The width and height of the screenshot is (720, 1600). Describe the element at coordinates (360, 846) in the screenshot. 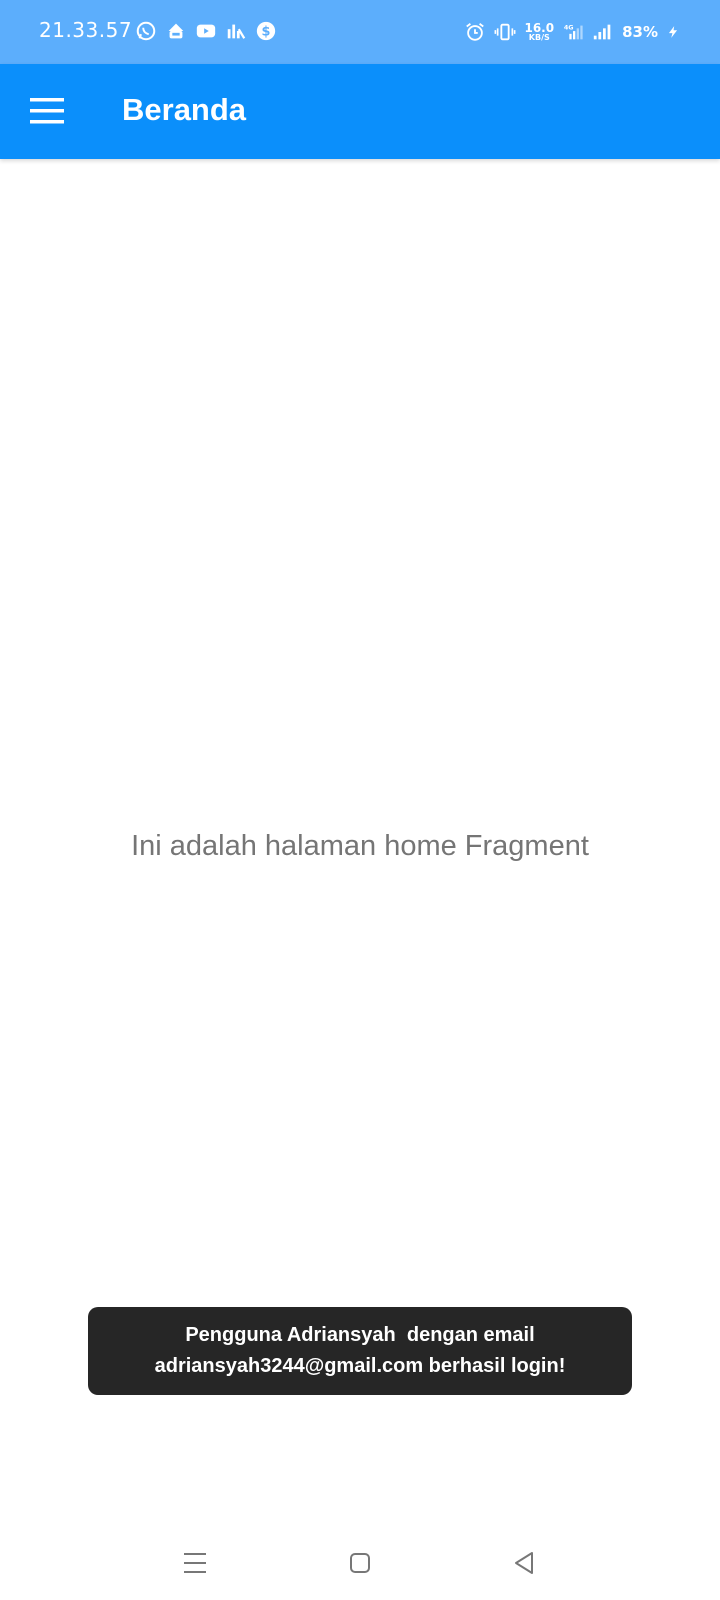

I see `home-fragment-text: Ini adalah halaman home Fragment` at that location.